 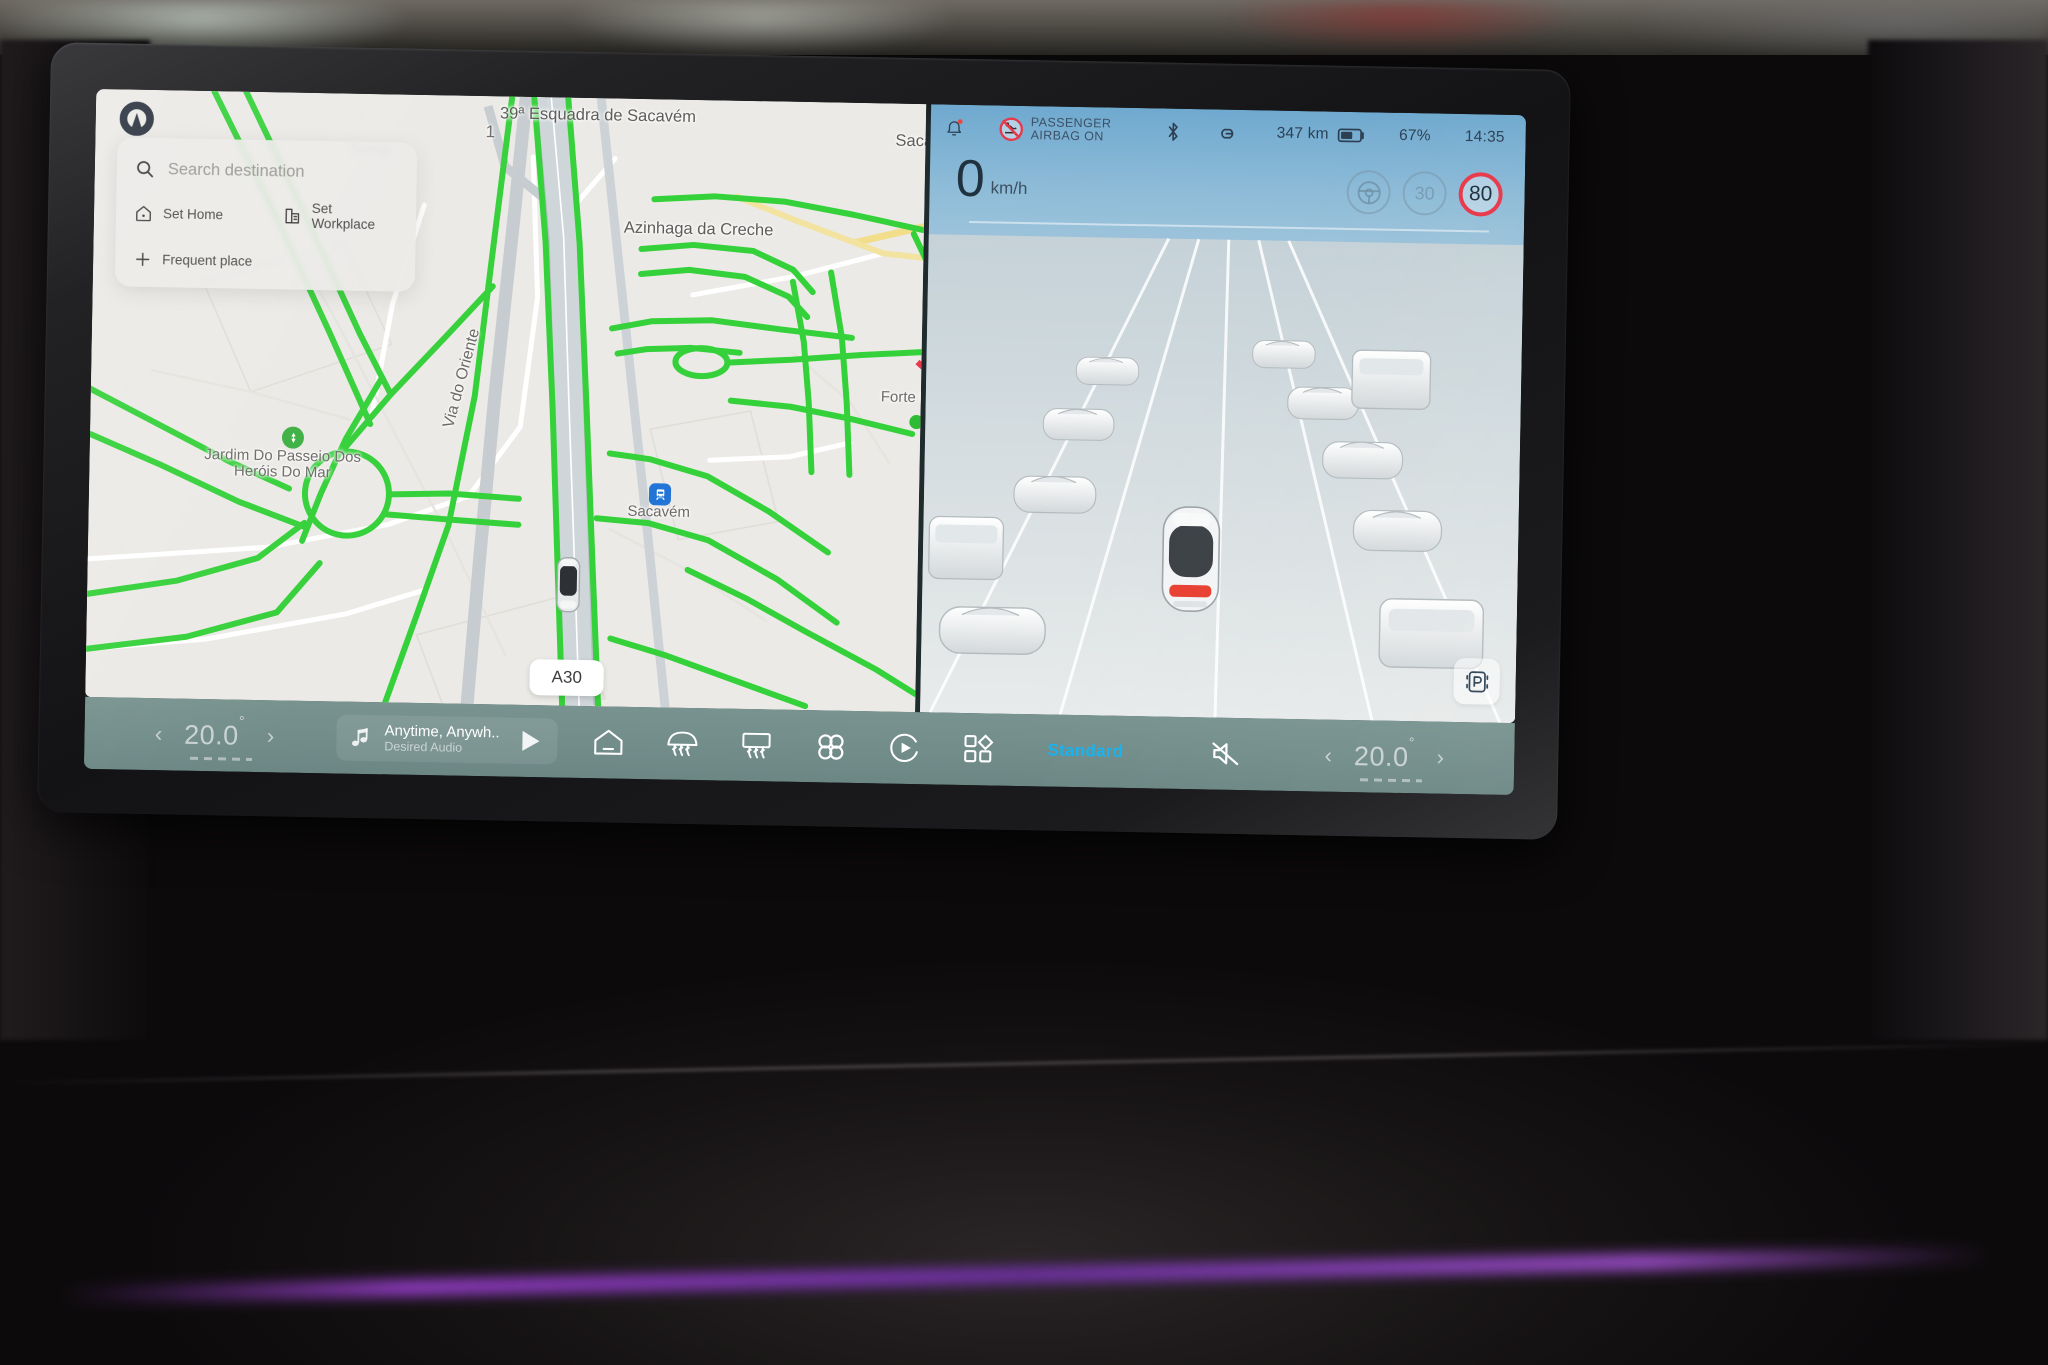 I want to click on search-input-row: Search destination, so click(x=266, y=173).